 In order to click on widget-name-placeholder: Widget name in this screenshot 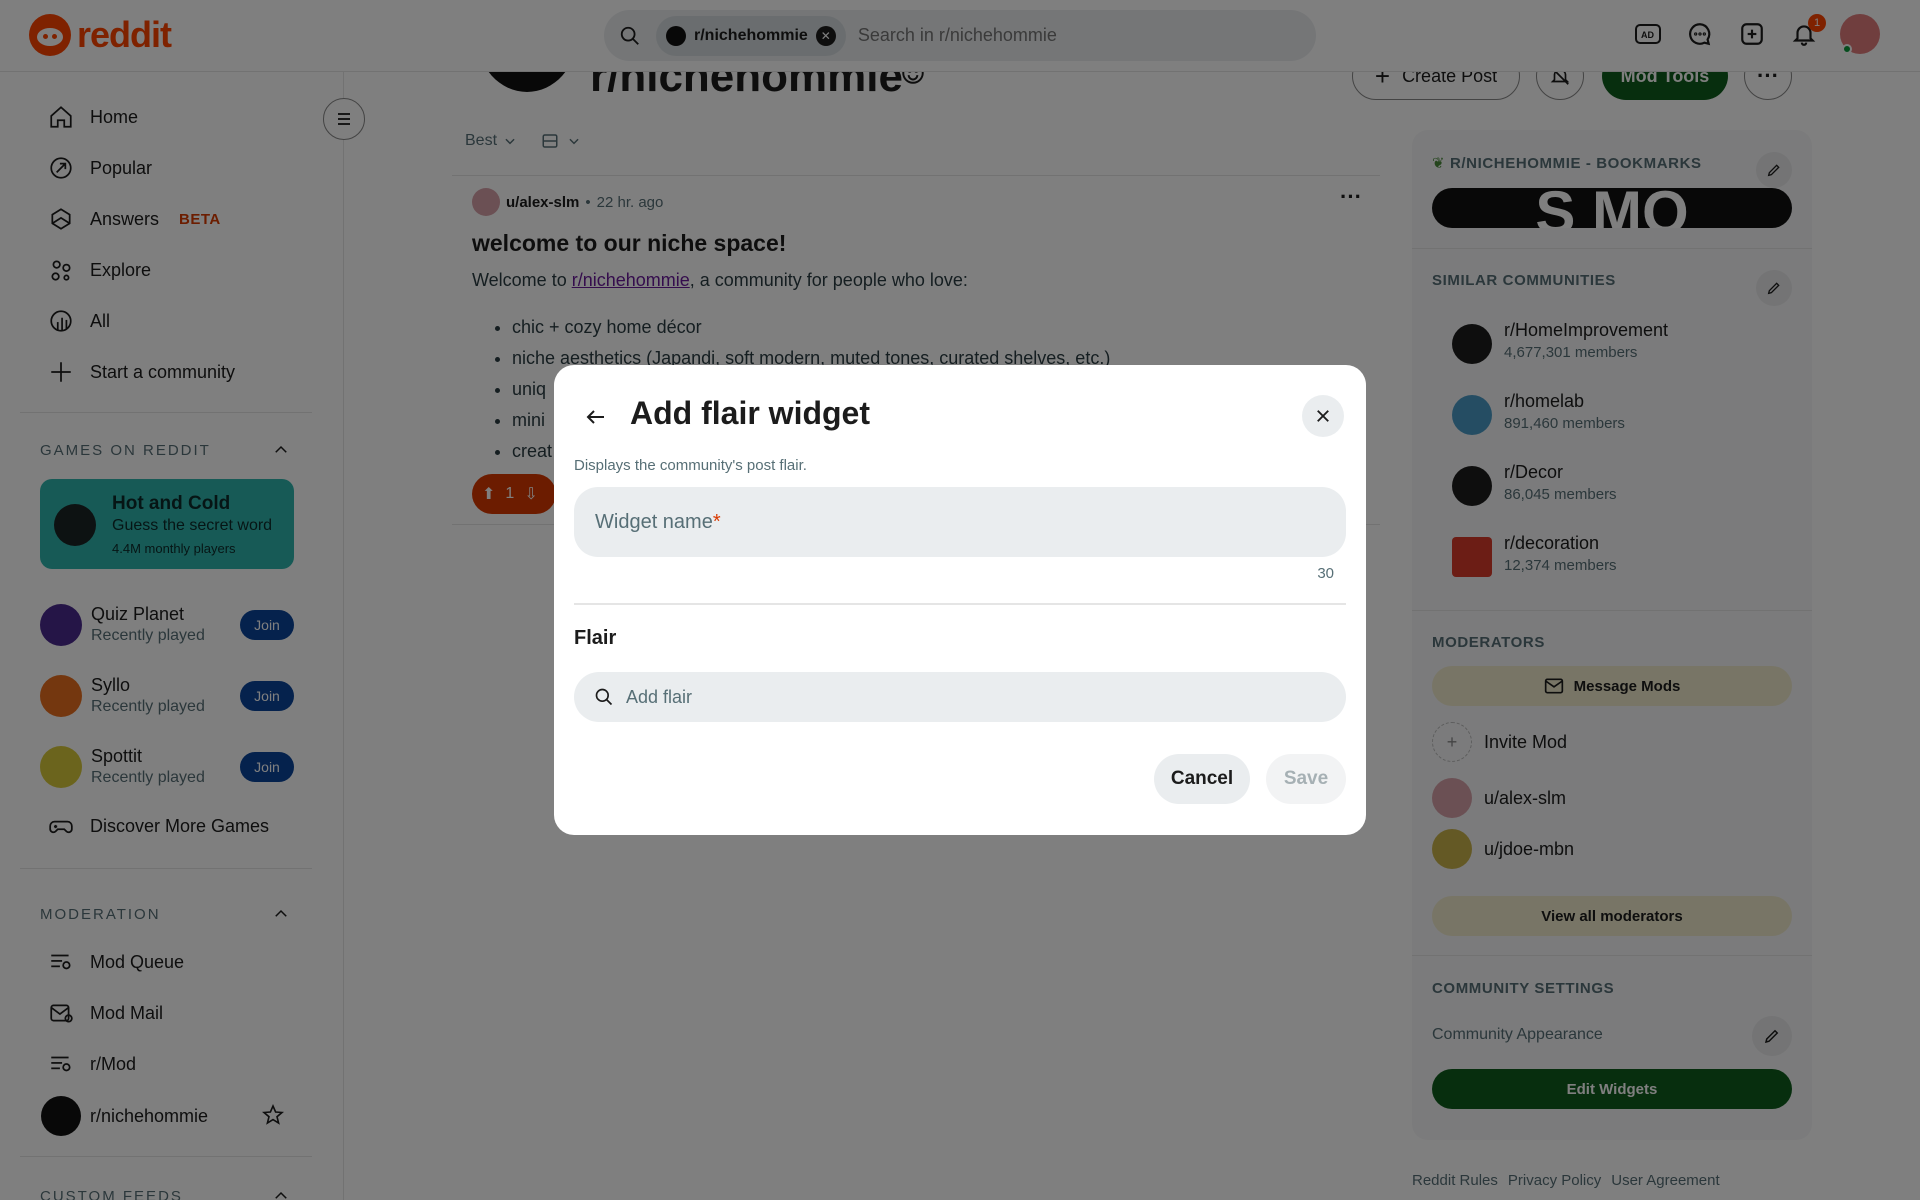, I will do `click(654, 521)`.